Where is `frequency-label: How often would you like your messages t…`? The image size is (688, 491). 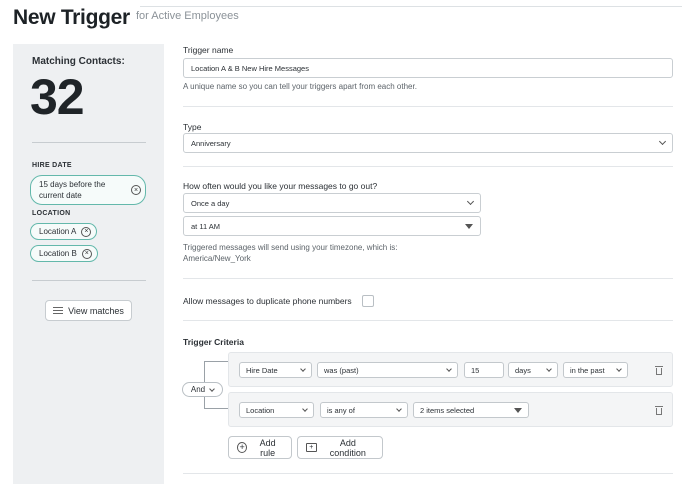
frequency-label: How often would you like your messages t… is located at coordinates (280, 186).